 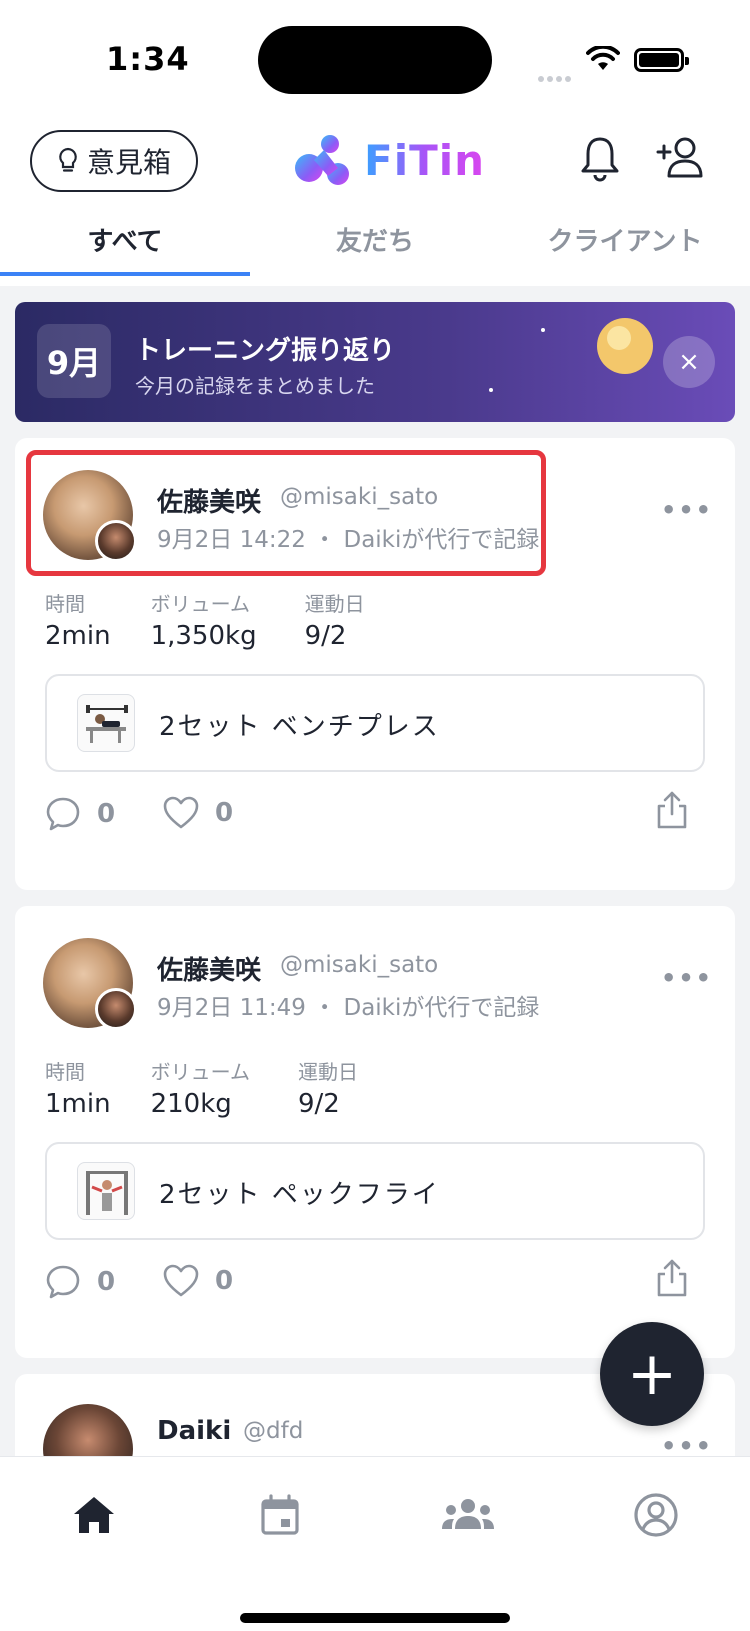 I want to click on dynamic-island, so click(x=375, y=60).